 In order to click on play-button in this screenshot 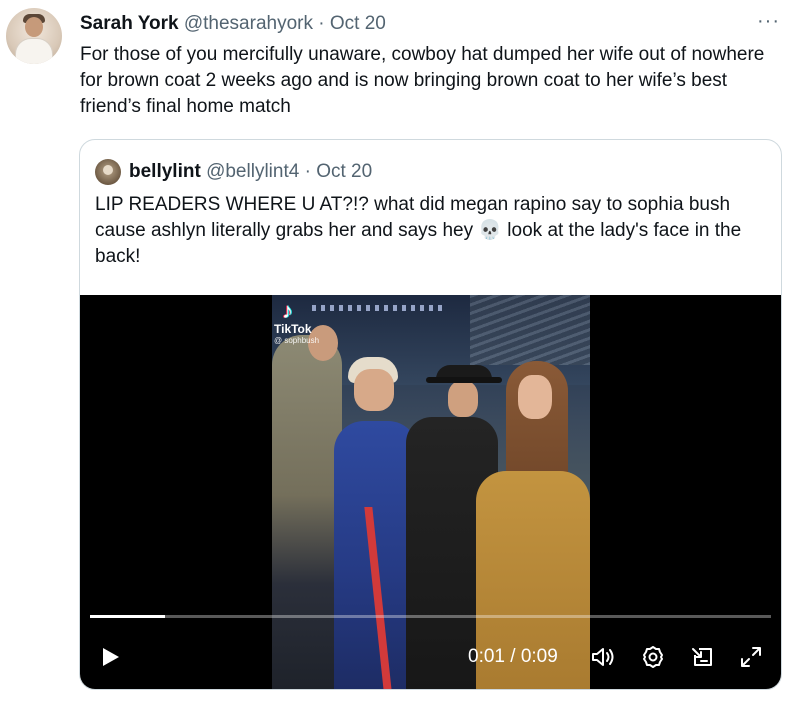, I will do `click(110, 657)`.